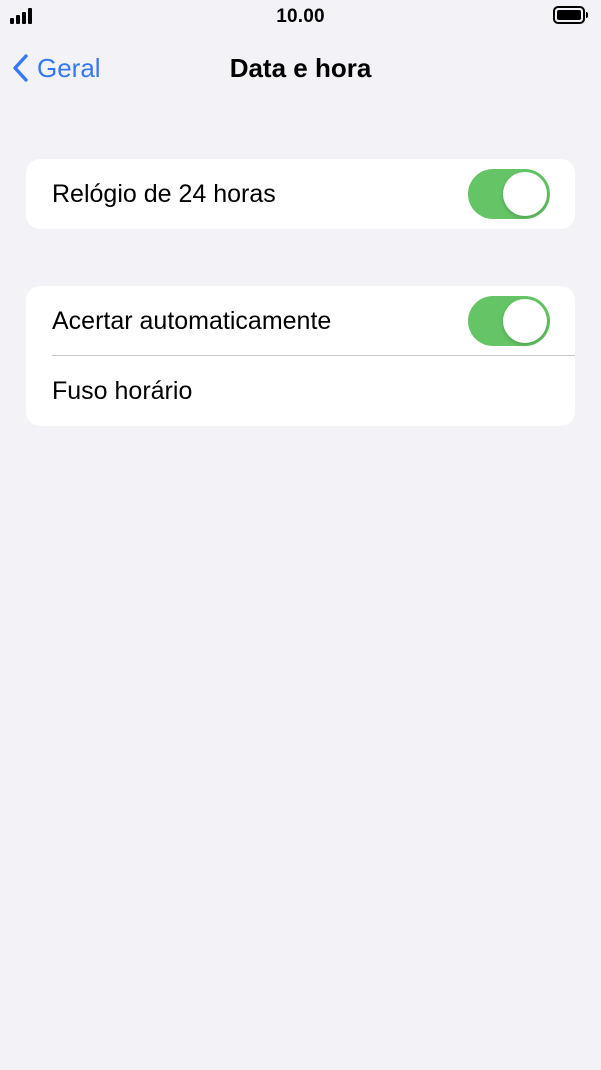 The height and width of the screenshot is (1070, 601). What do you see at coordinates (164, 193) in the screenshot?
I see `row-label: Relógio de 24 horas` at bounding box center [164, 193].